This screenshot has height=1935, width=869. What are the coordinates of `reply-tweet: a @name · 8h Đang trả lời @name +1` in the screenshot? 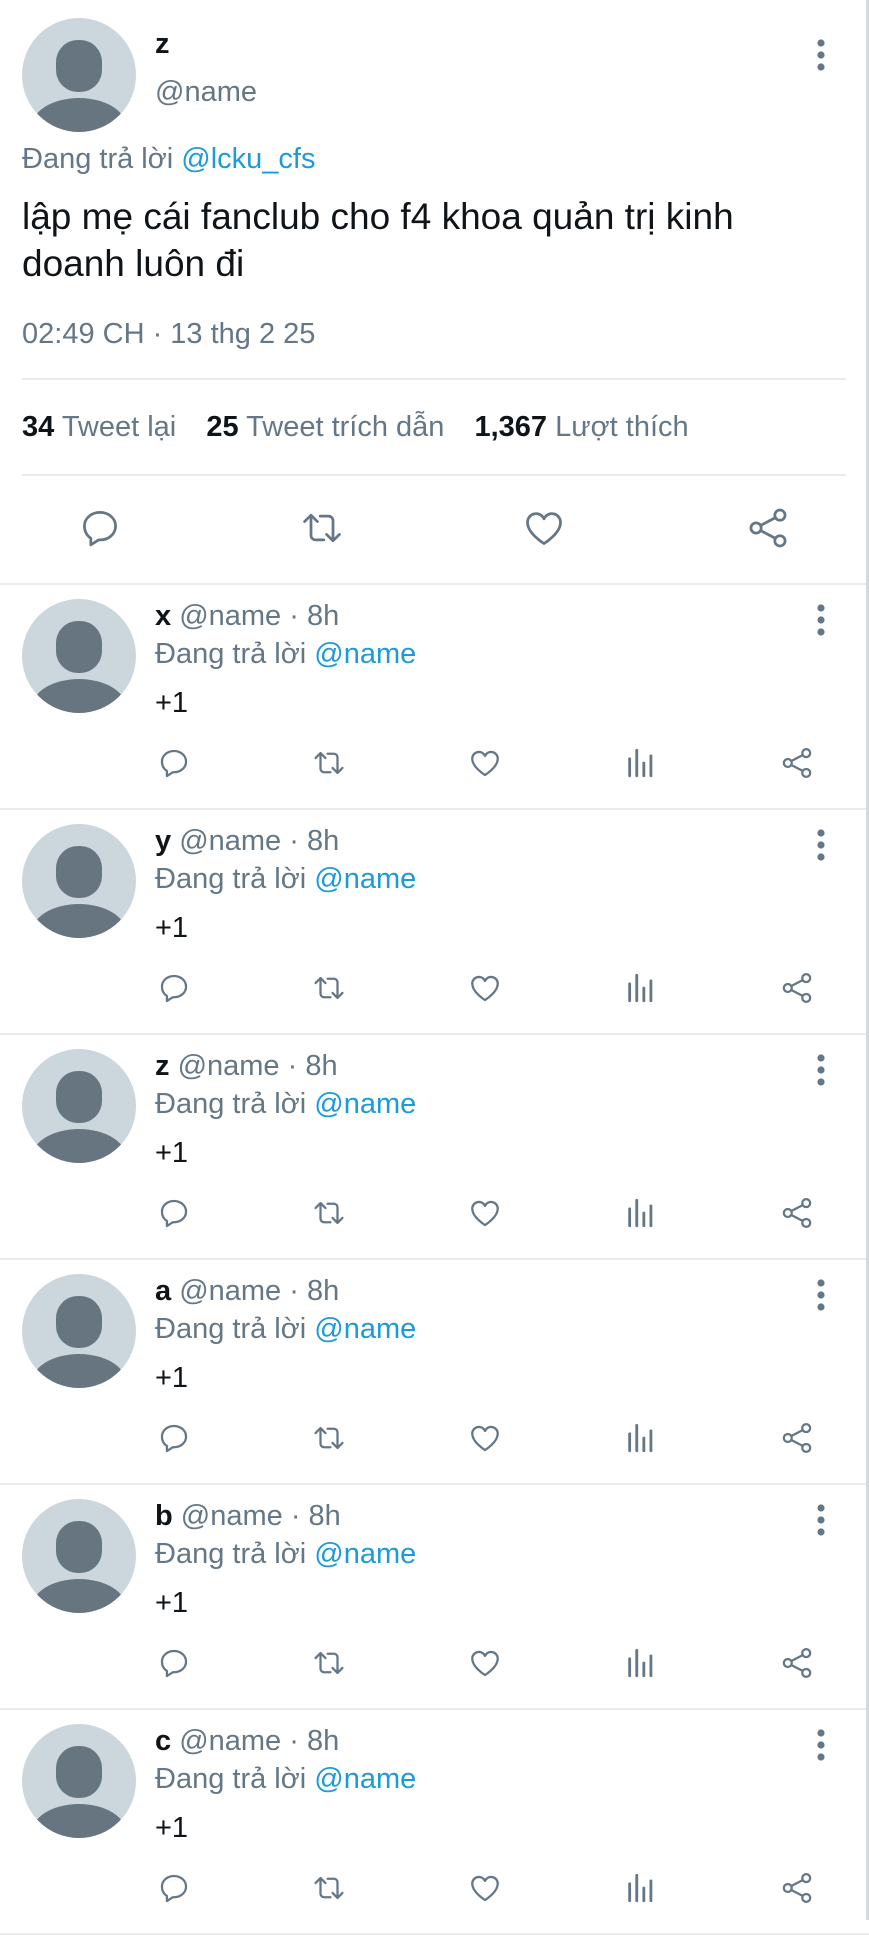 It's located at (434, 1372).